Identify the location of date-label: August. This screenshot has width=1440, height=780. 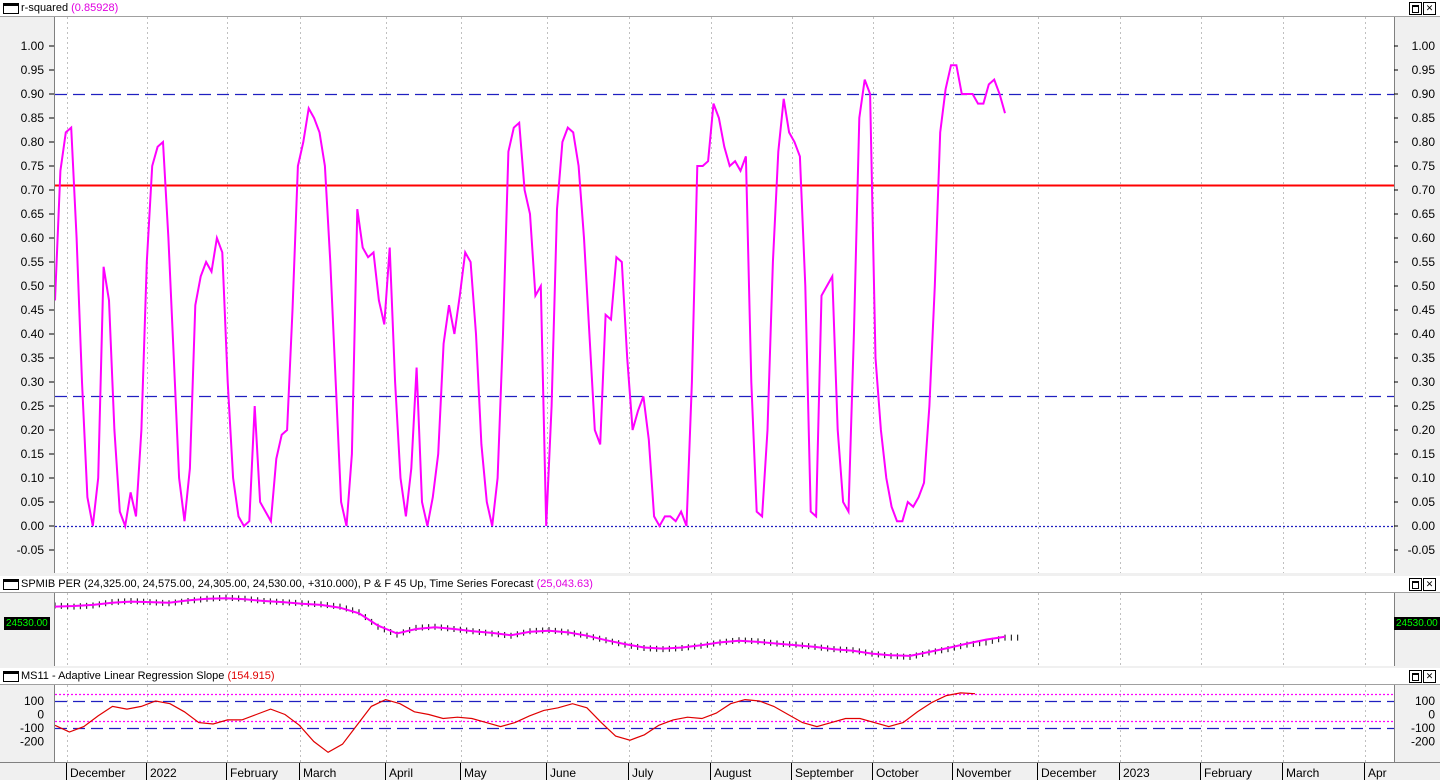
(733, 773).